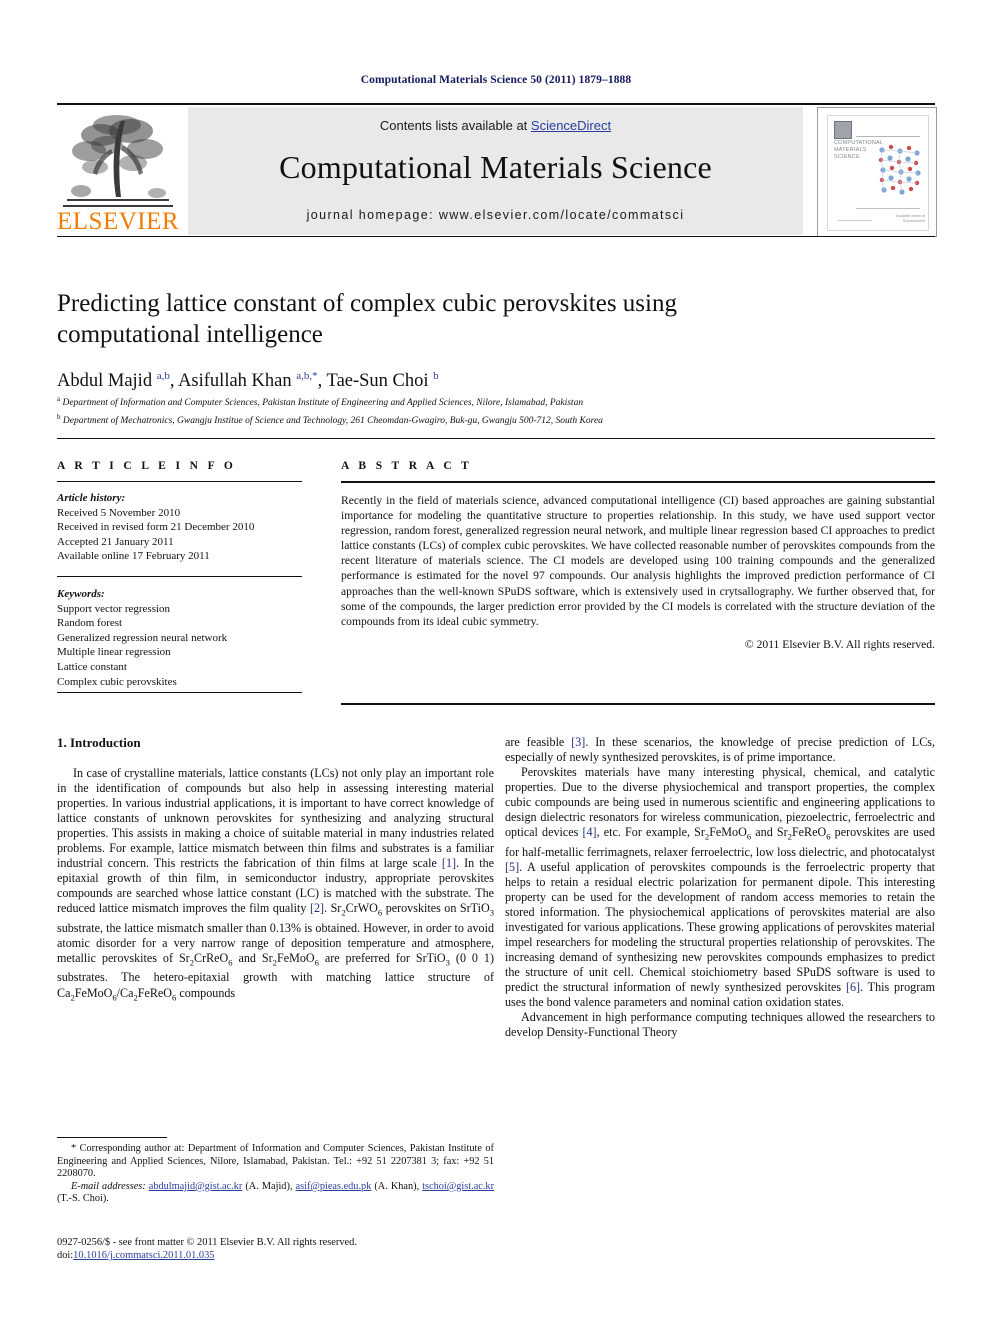 The width and height of the screenshot is (992, 1323). Describe the element at coordinates (855, 220) in the screenshot. I see `cover-footer-rule` at that location.